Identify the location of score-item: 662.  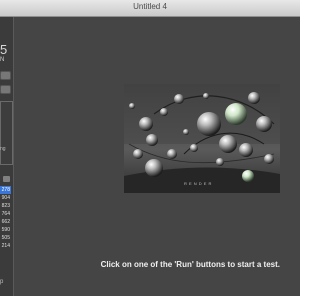
(5, 222).